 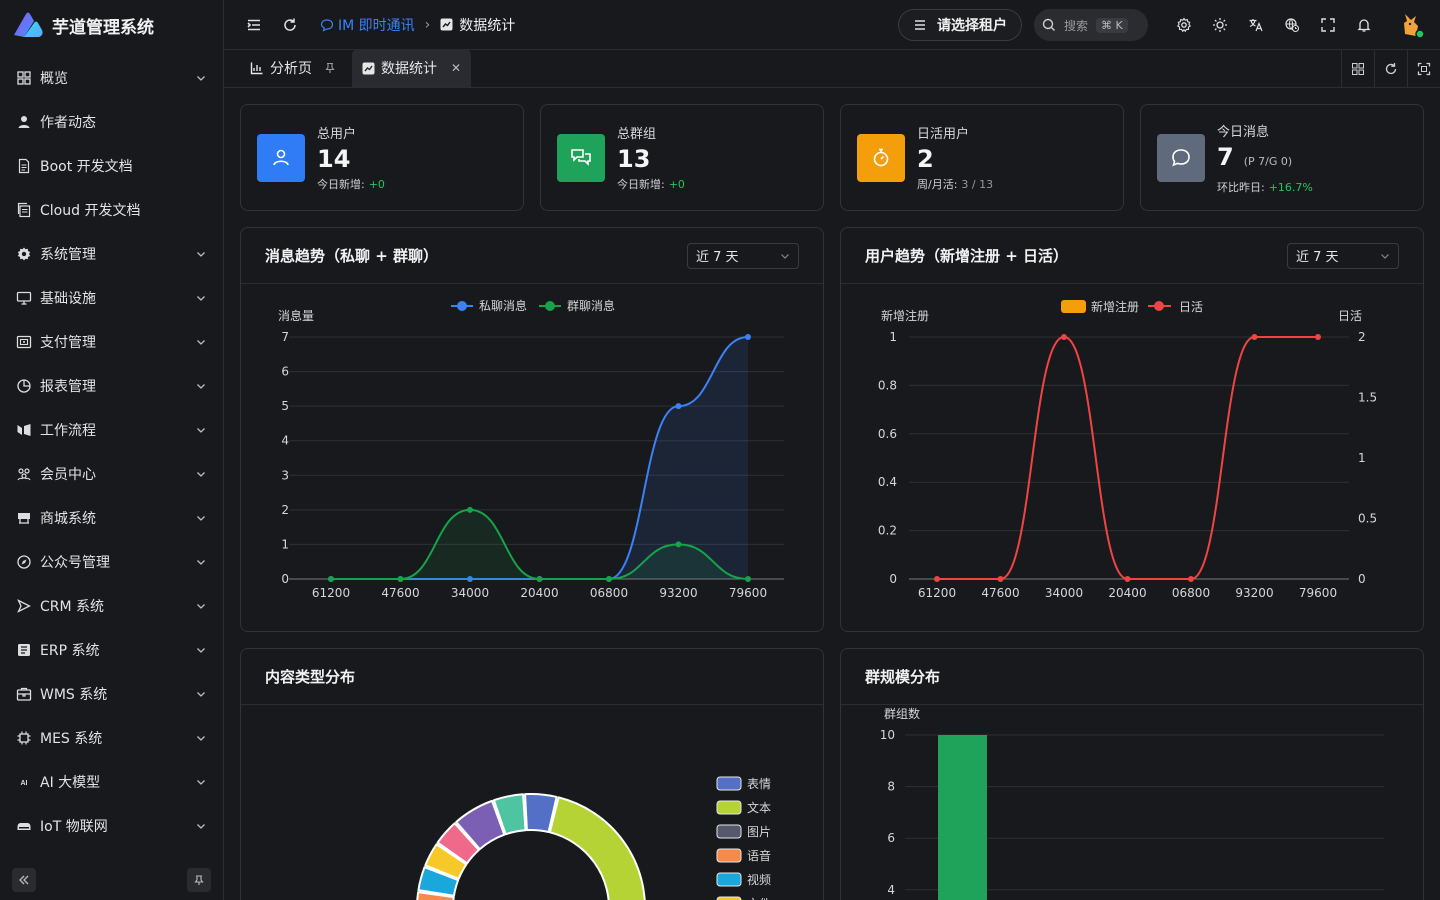 What do you see at coordinates (960, 25) in the screenshot?
I see `tenant-selector: 请选择租户` at bounding box center [960, 25].